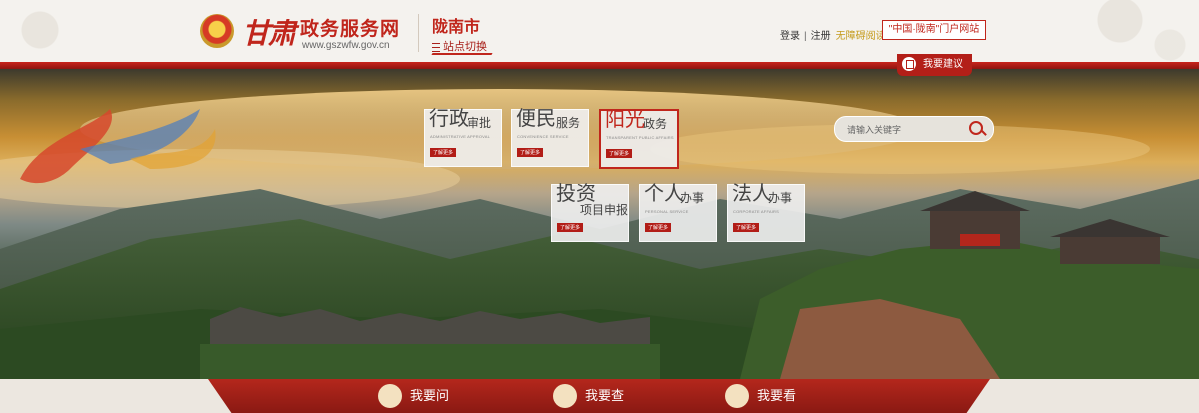 The height and width of the screenshot is (413, 1199). What do you see at coordinates (909, 64) in the screenshot?
I see `edit-icon` at bounding box center [909, 64].